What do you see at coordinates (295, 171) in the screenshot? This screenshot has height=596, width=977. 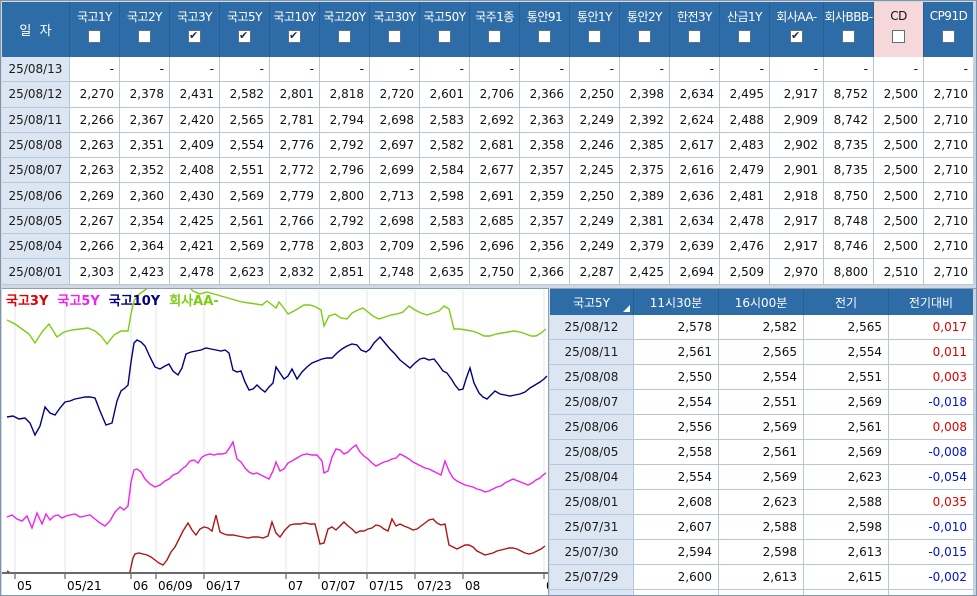 I see `rate-value-cell: 2,772` at bounding box center [295, 171].